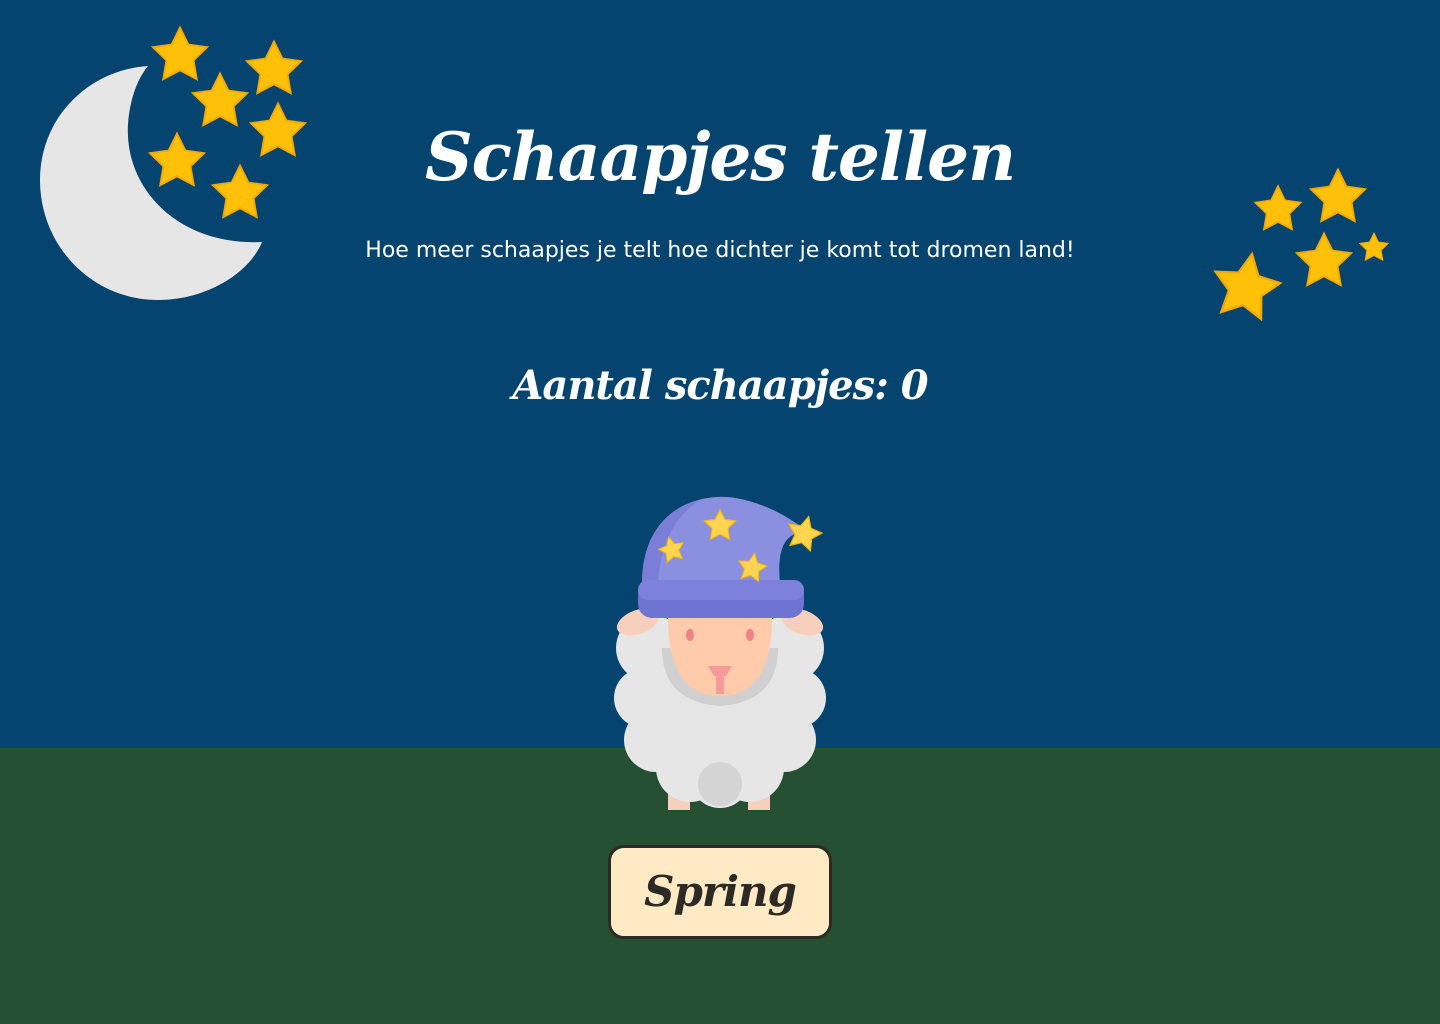 The width and height of the screenshot is (1440, 1024). What do you see at coordinates (720, 653) in the screenshot?
I see `sheep-with-nightcap-icon` at bounding box center [720, 653].